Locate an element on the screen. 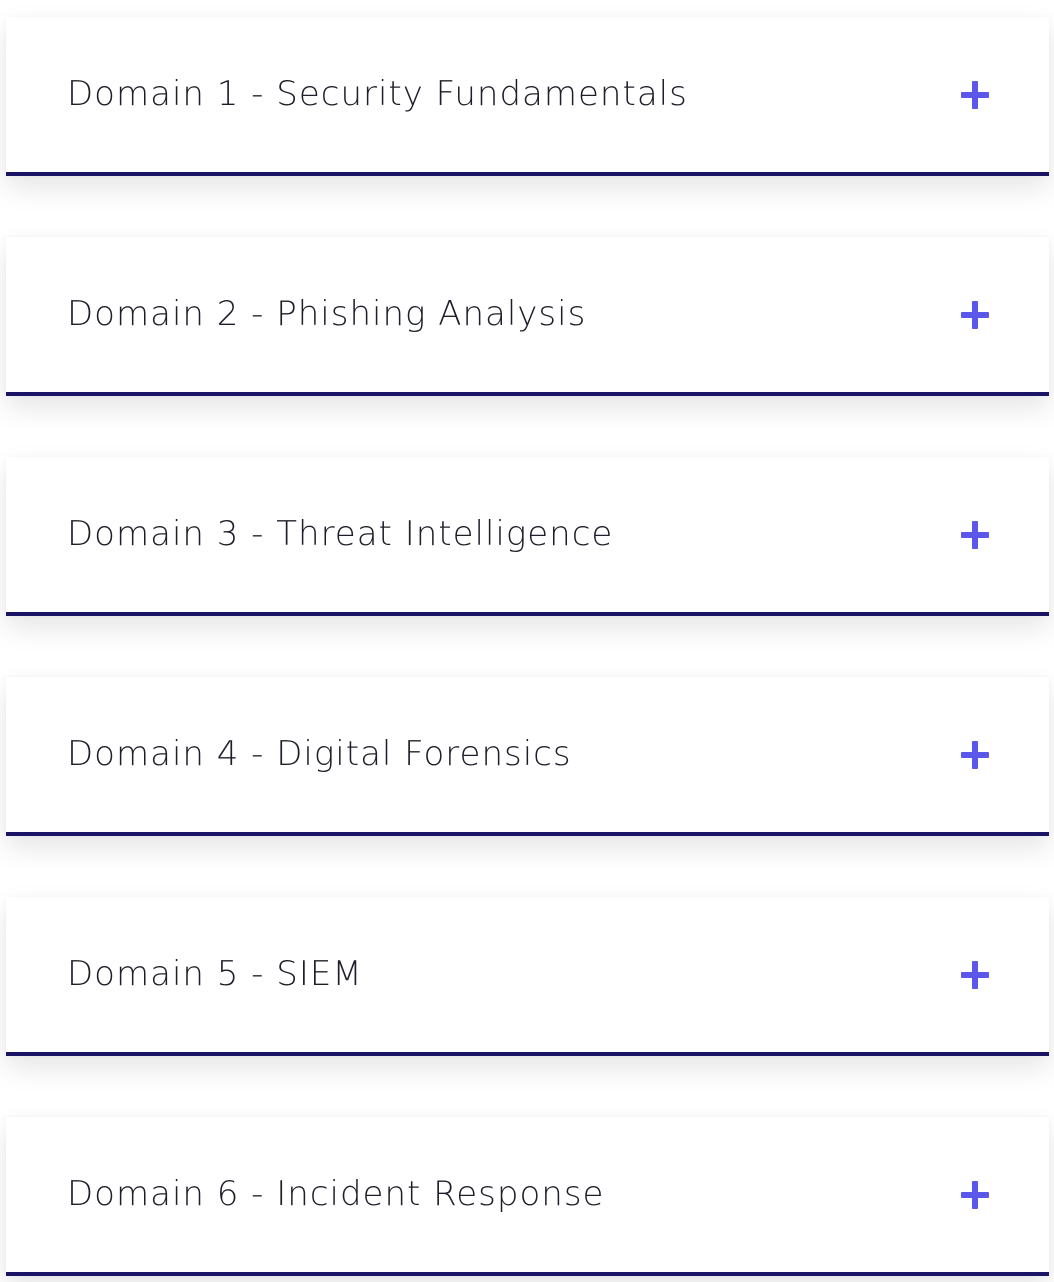 Image resolution: width=1054 pixels, height=1282 pixels. accordion-item-domain-5: Domain 5 - SIEM is located at coordinates (527, 976).